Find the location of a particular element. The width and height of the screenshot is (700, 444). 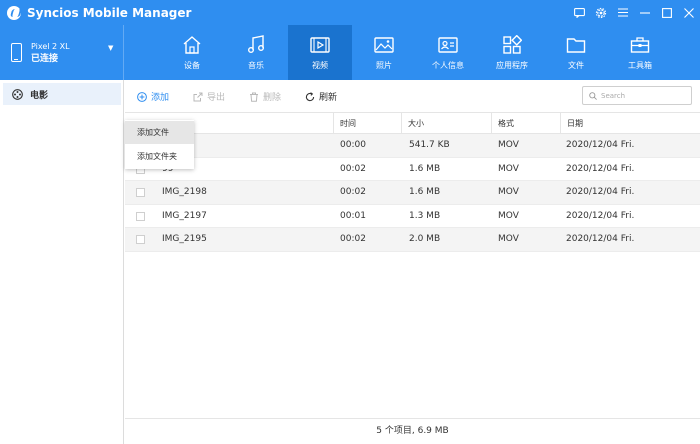

tab-music: 音乐 is located at coordinates (256, 52).